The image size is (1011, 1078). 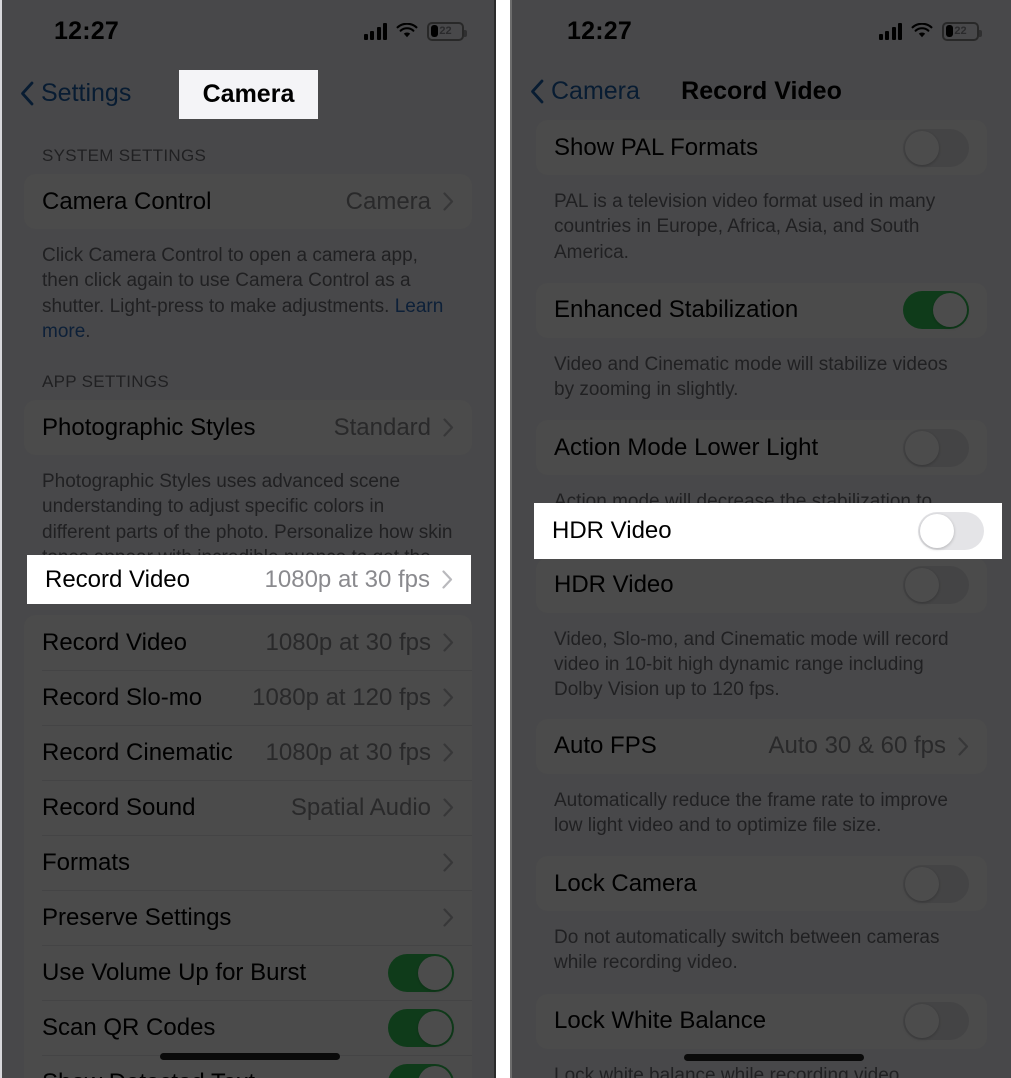 What do you see at coordinates (676, 310) in the screenshot?
I see `row-label: Enhanced Stabilization` at bounding box center [676, 310].